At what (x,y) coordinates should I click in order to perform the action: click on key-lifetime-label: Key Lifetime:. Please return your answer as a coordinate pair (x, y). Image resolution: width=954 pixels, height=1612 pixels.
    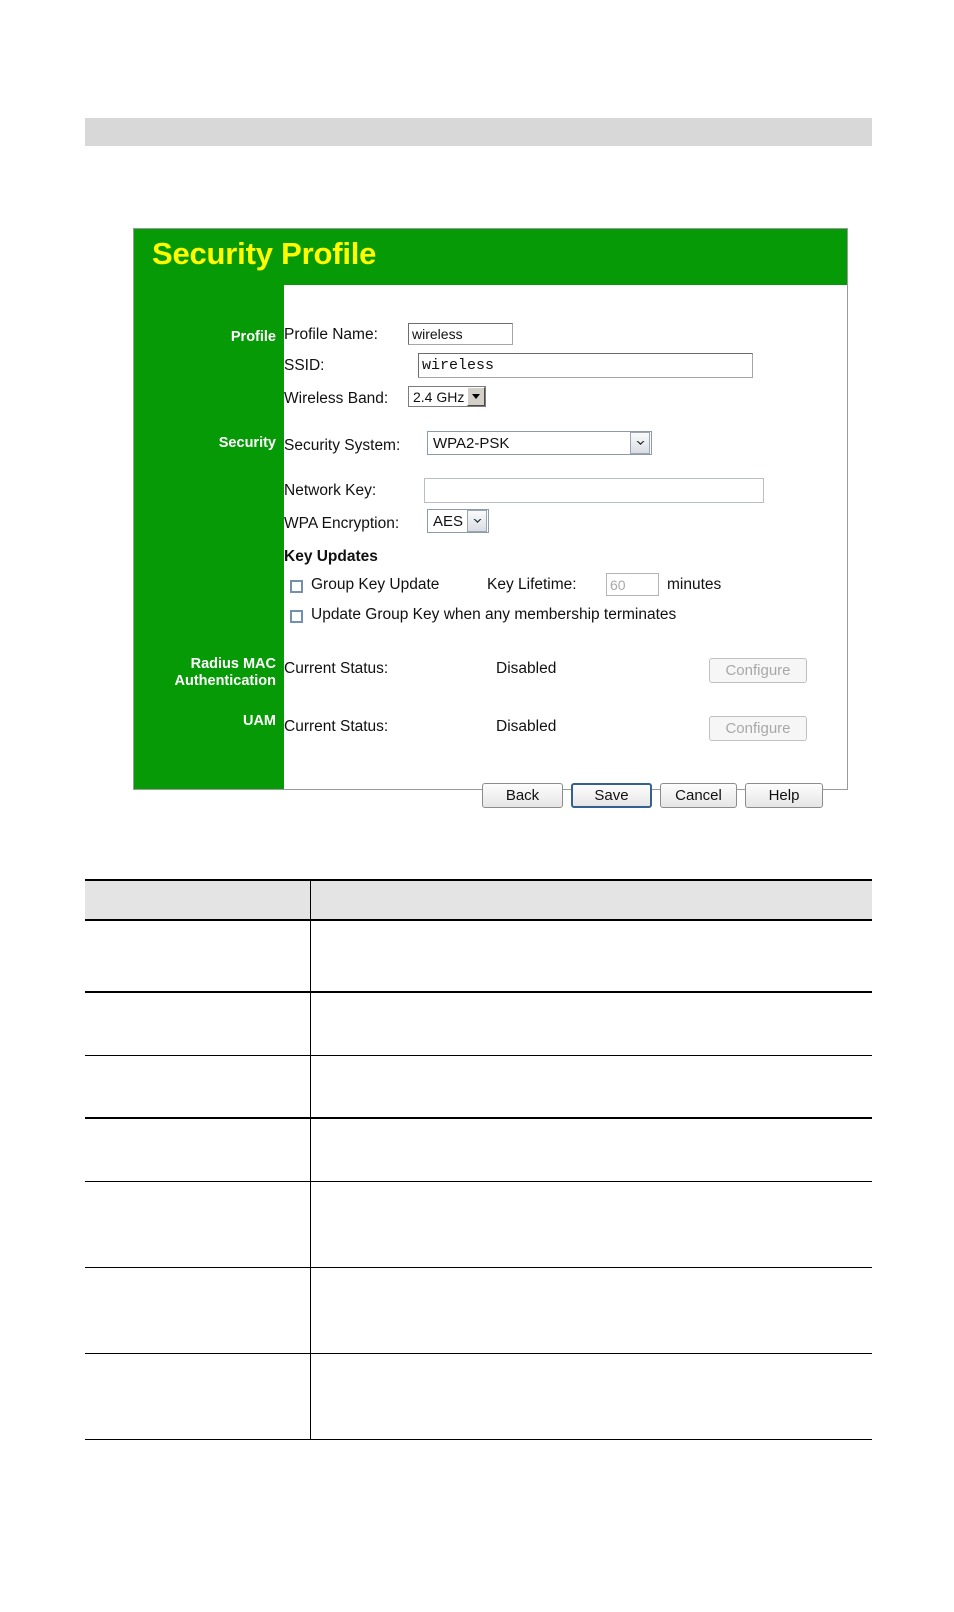
    Looking at the image, I should click on (532, 584).